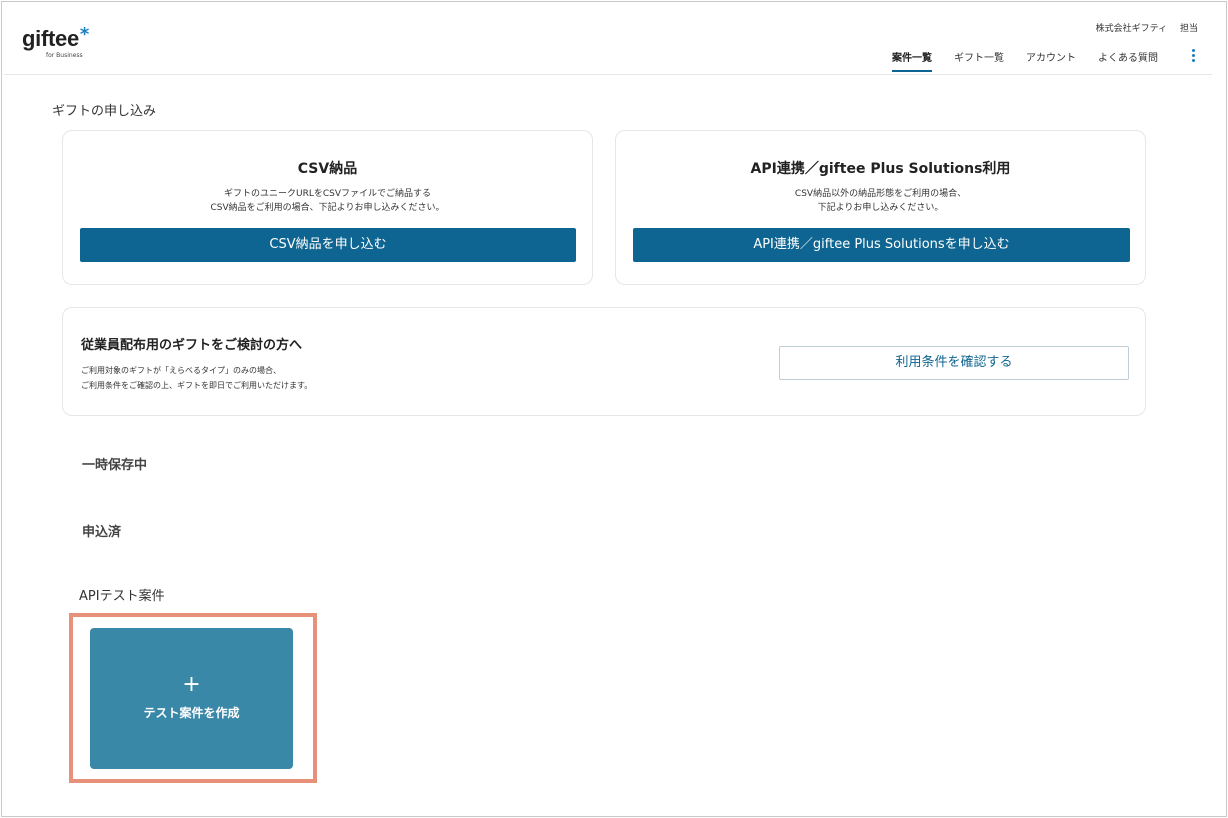  I want to click on csv-card-desc-1: ギフトのユニークURLをCSVファイルでご納品する, so click(327, 194).